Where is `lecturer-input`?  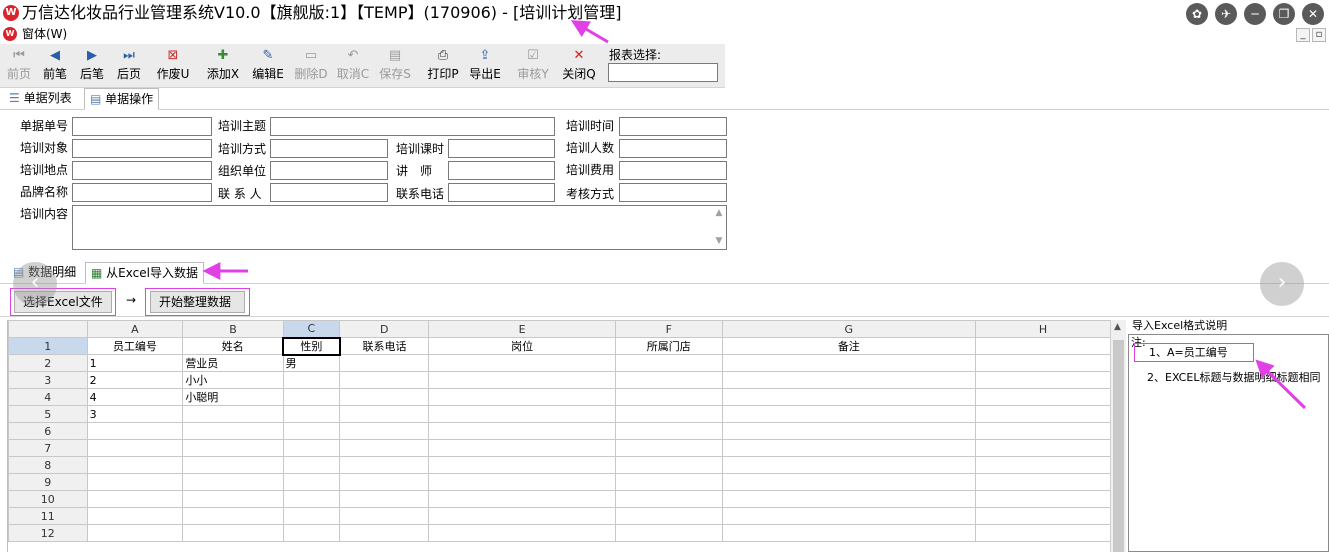 lecturer-input is located at coordinates (501, 170).